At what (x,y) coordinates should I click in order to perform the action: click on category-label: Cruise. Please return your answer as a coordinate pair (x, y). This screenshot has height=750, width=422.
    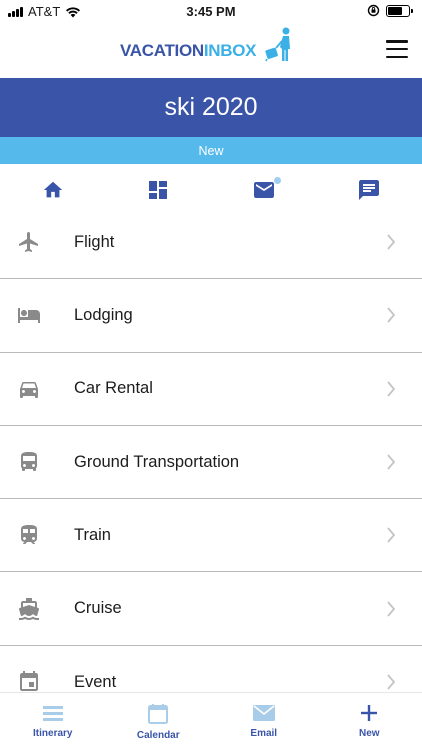
    Looking at the image, I should click on (98, 608).